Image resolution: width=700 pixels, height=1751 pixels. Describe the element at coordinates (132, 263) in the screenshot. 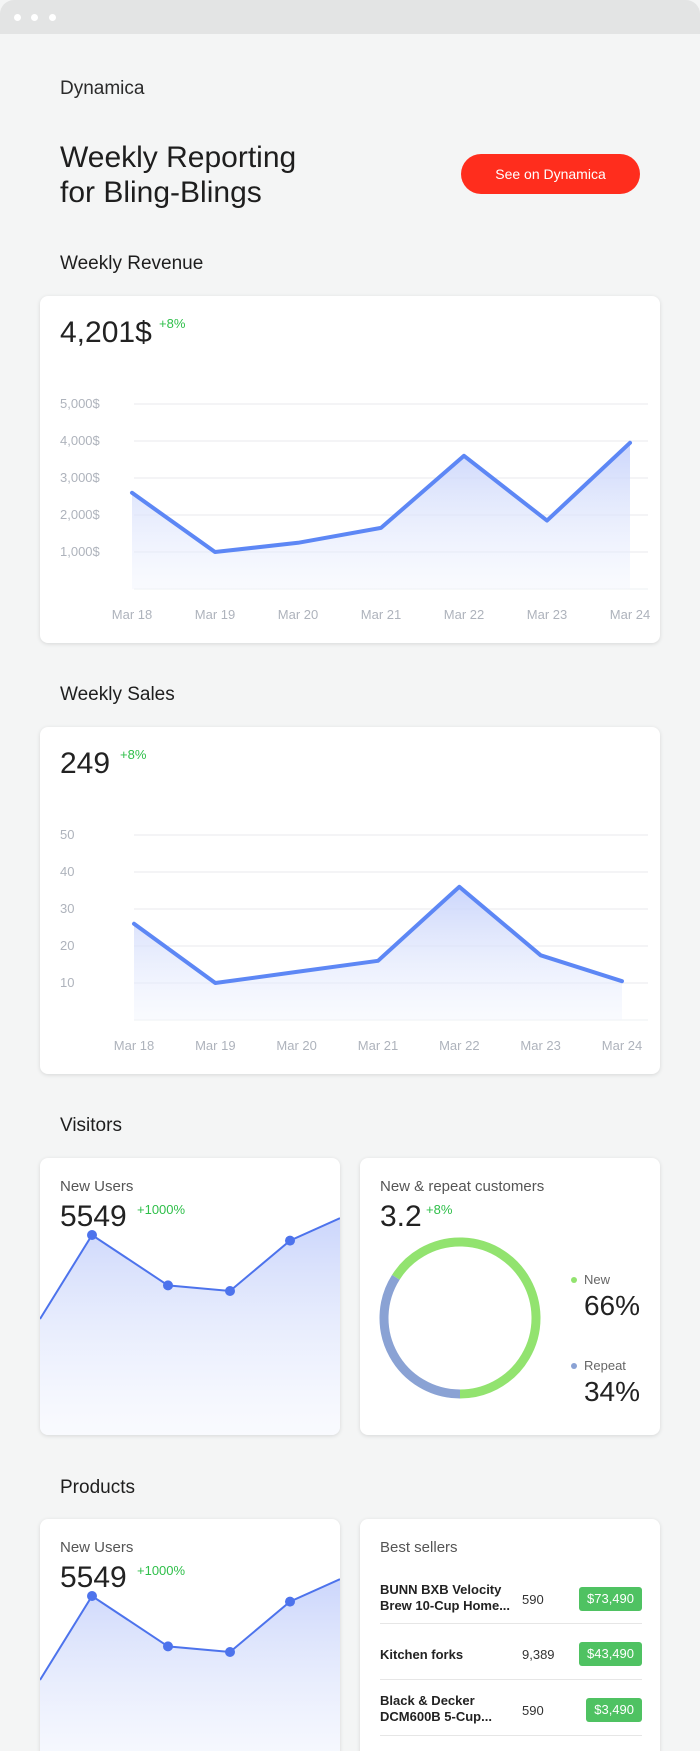

I see `revenue-section-title: Weekly Revenue` at that location.